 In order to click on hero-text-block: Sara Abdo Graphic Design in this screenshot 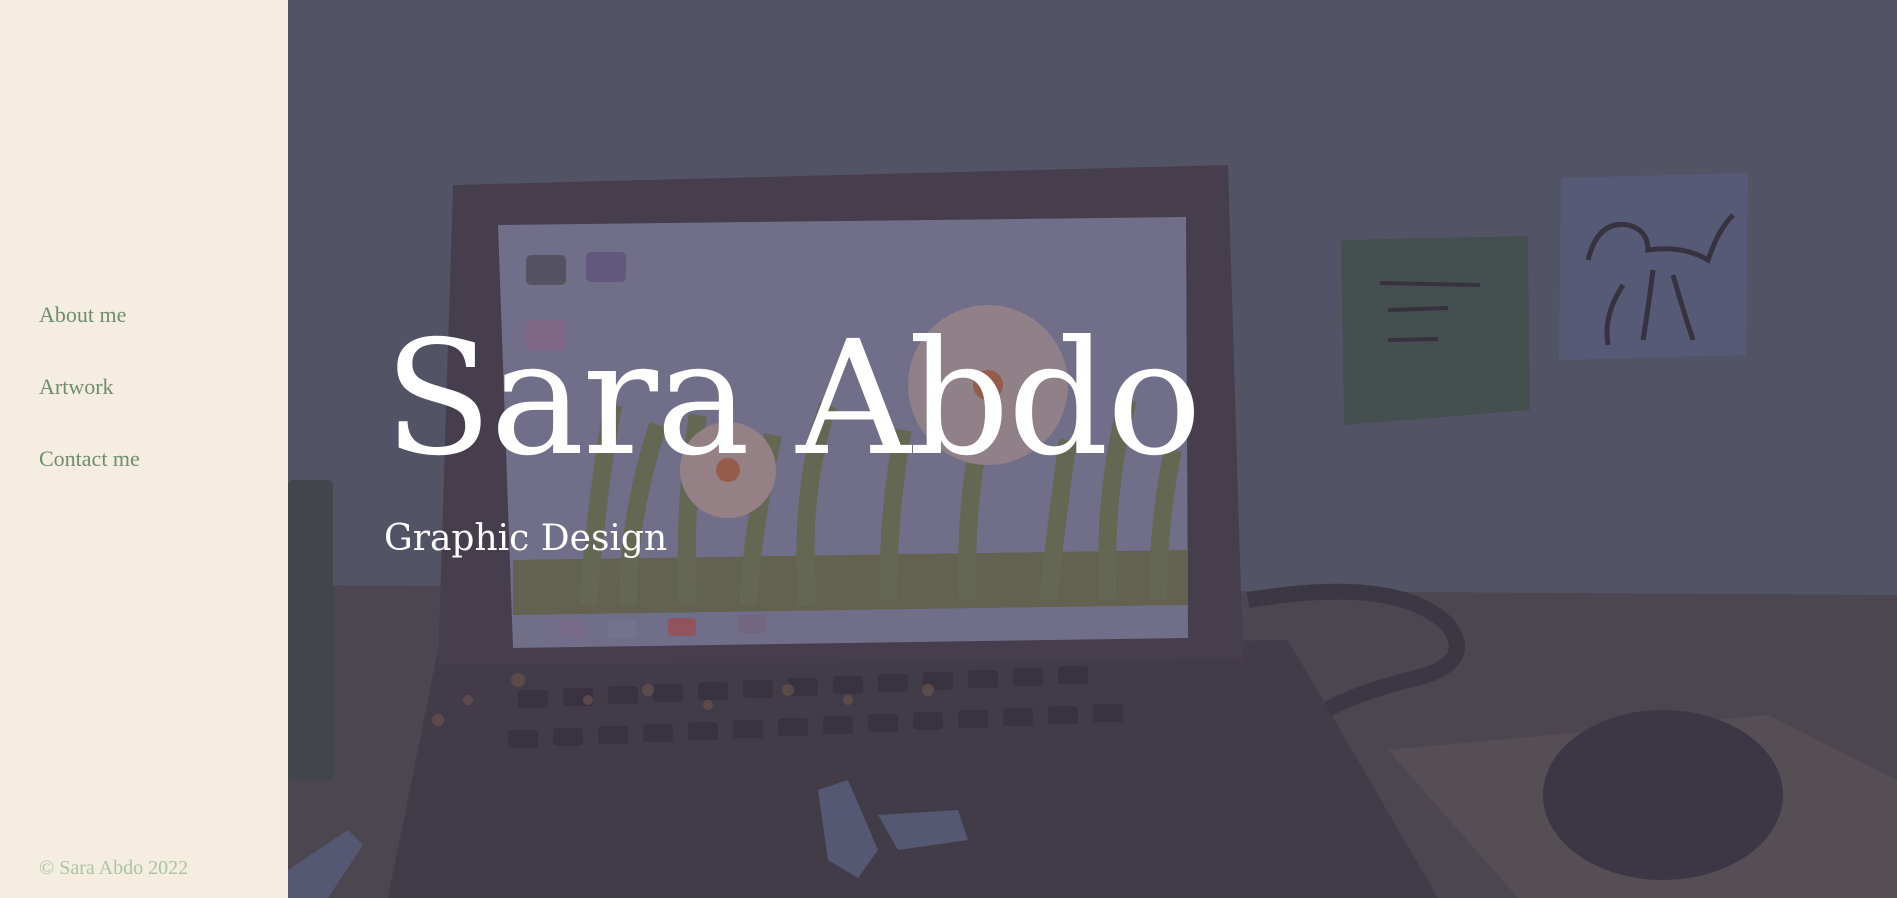, I will do `click(793, 433)`.